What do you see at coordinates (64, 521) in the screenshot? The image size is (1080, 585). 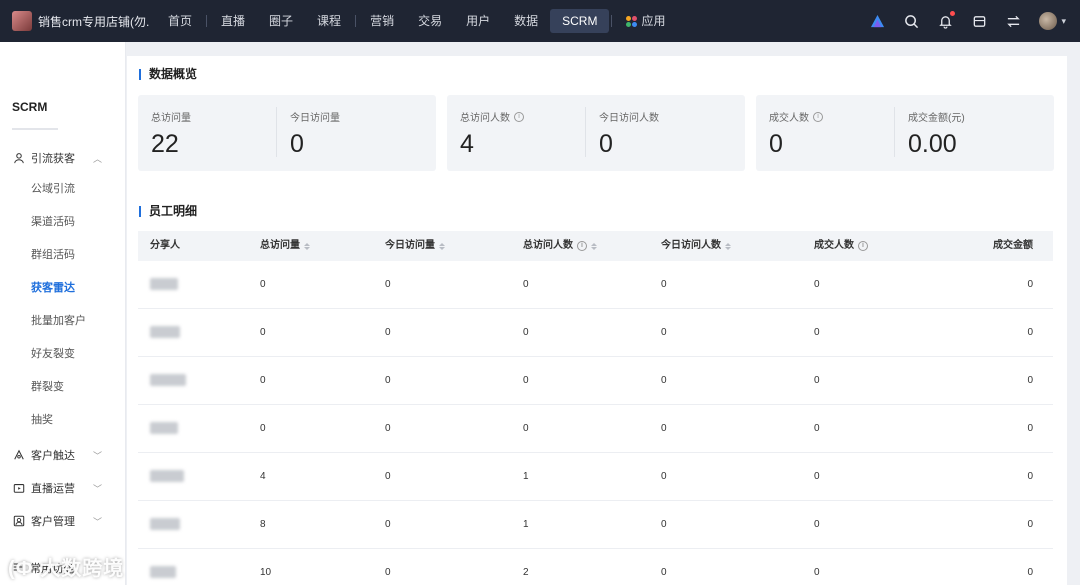 I see `sidebar-group-customer: 客户管理 ﹀` at bounding box center [64, 521].